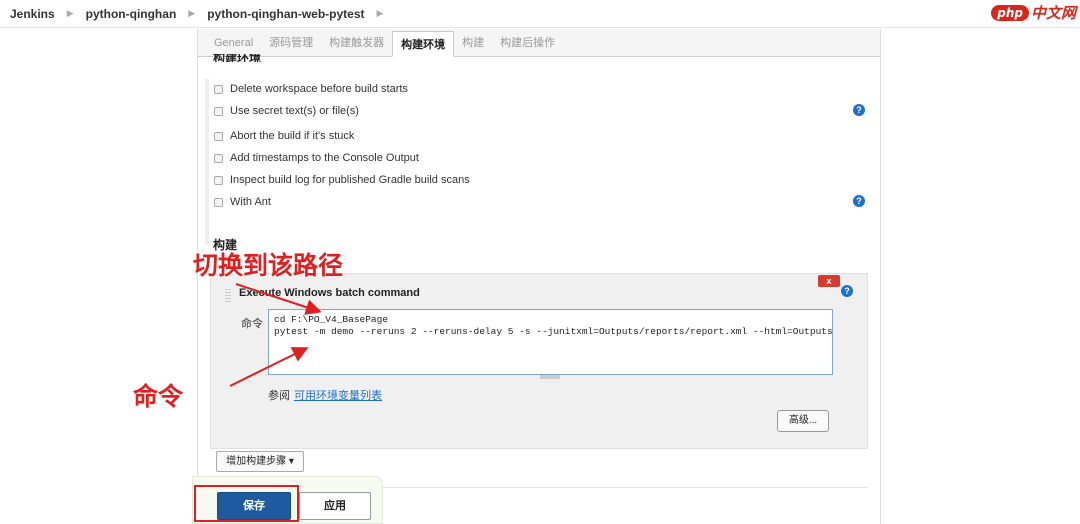  I want to click on build-step-title: Execute Windows batch command, so click(329, 293).